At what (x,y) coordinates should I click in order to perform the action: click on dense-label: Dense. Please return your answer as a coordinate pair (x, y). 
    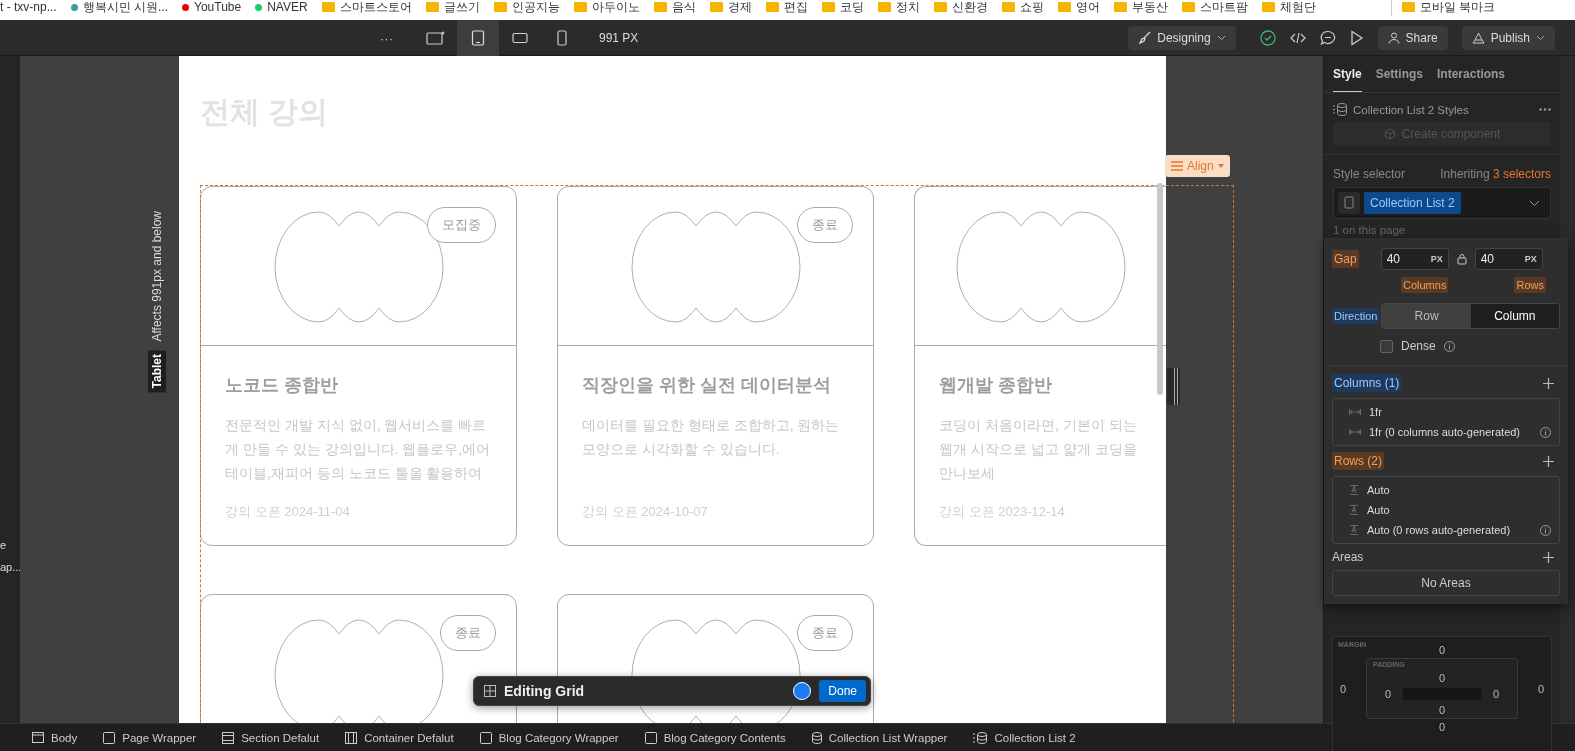
    Looking at the image, I should click on (1418, 346).